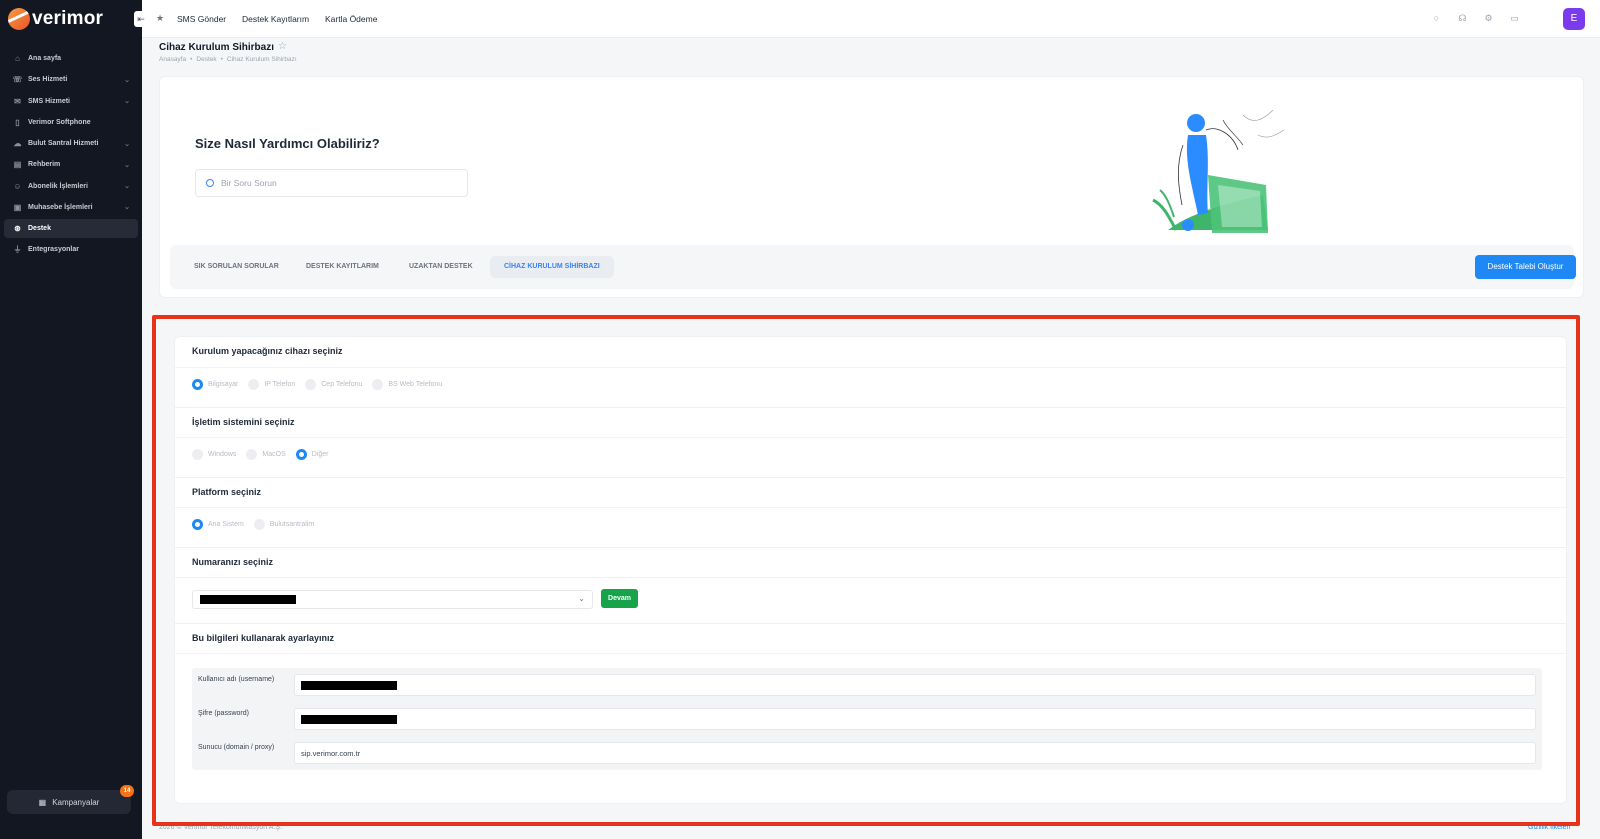 The height and width of the screenshot is (839, 1600). I want to click on server-label: Sunucu (domain / proxy), so click(236, 747).